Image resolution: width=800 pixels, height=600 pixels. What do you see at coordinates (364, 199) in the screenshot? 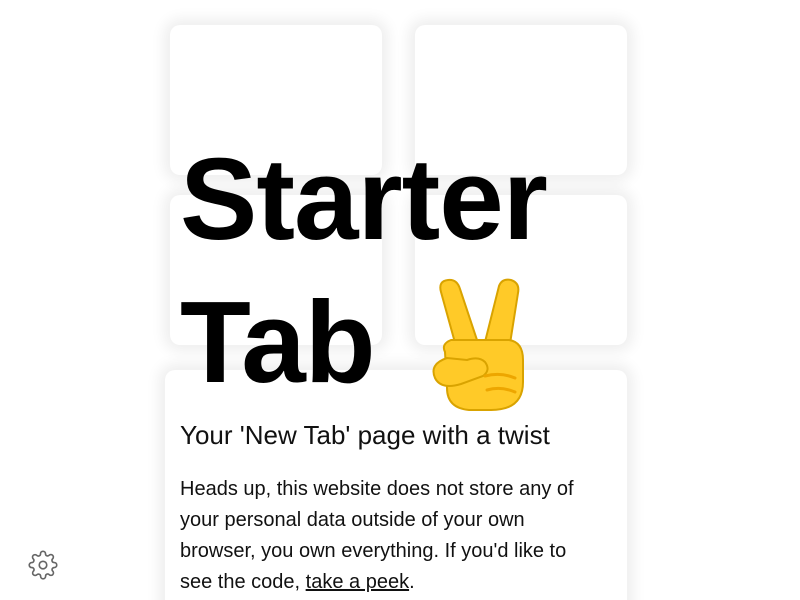
I see `title-line-1: Starter` at bounding box center [364, 199].